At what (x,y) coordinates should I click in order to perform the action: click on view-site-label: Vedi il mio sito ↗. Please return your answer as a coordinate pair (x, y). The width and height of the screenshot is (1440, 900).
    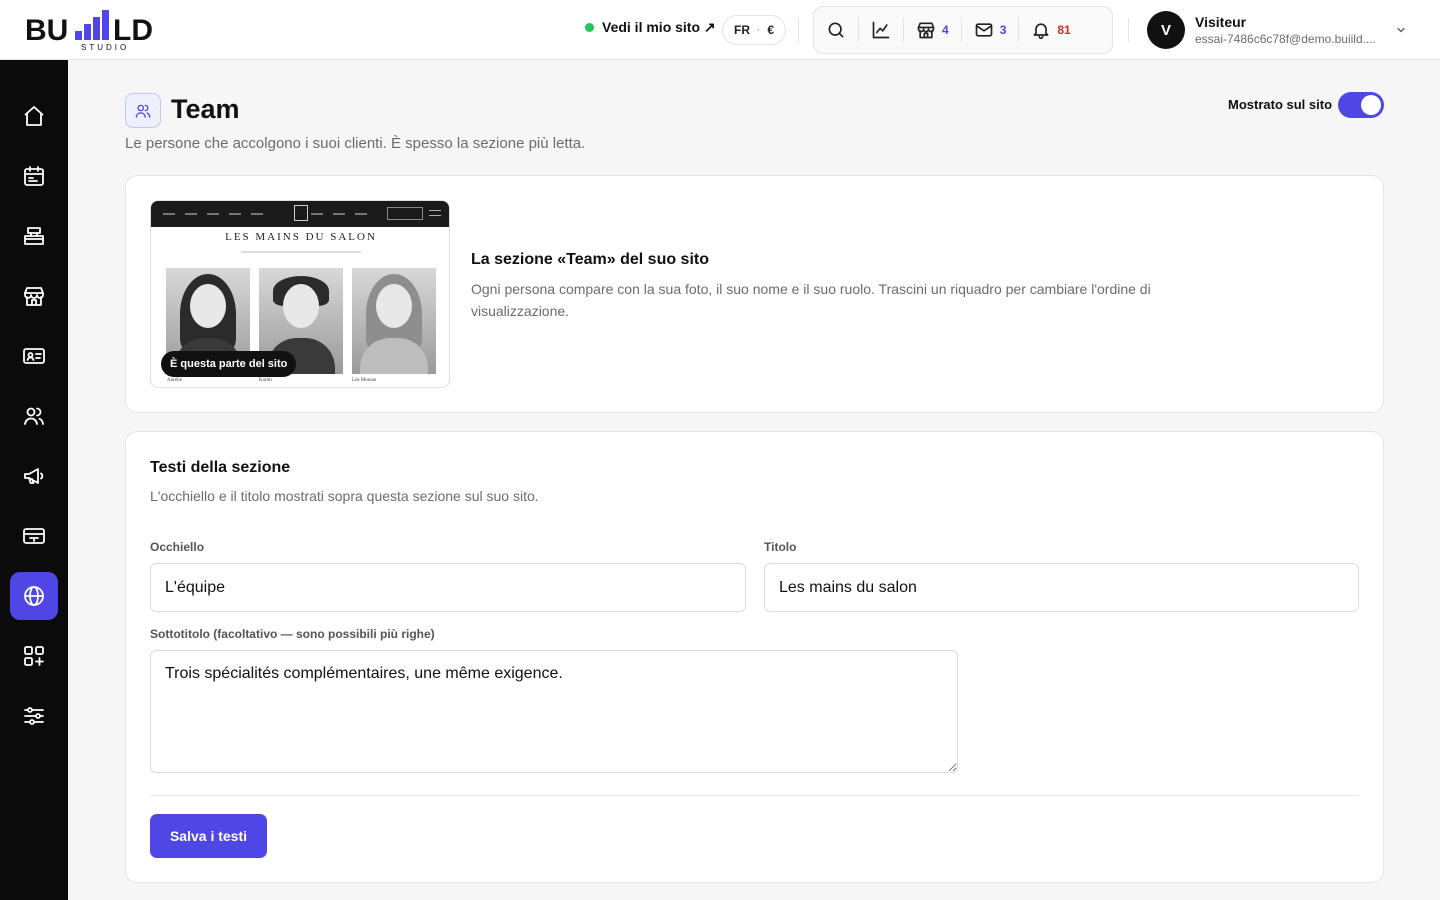
    Looking at the image, I should click on (659, 27).